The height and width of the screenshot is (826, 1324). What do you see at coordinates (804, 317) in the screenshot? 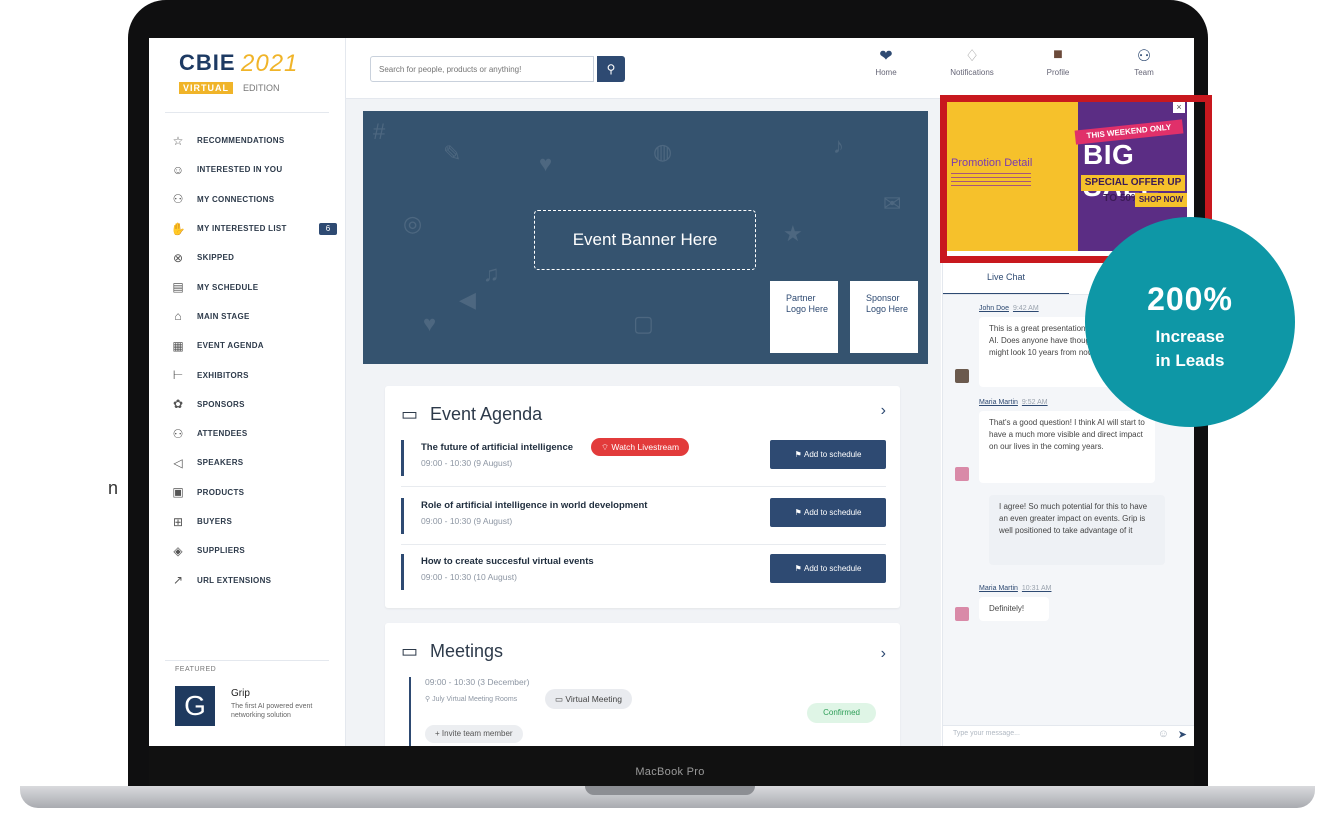
I see `partner-logo: Partner Logo Here` at bounding box center [804, 317].